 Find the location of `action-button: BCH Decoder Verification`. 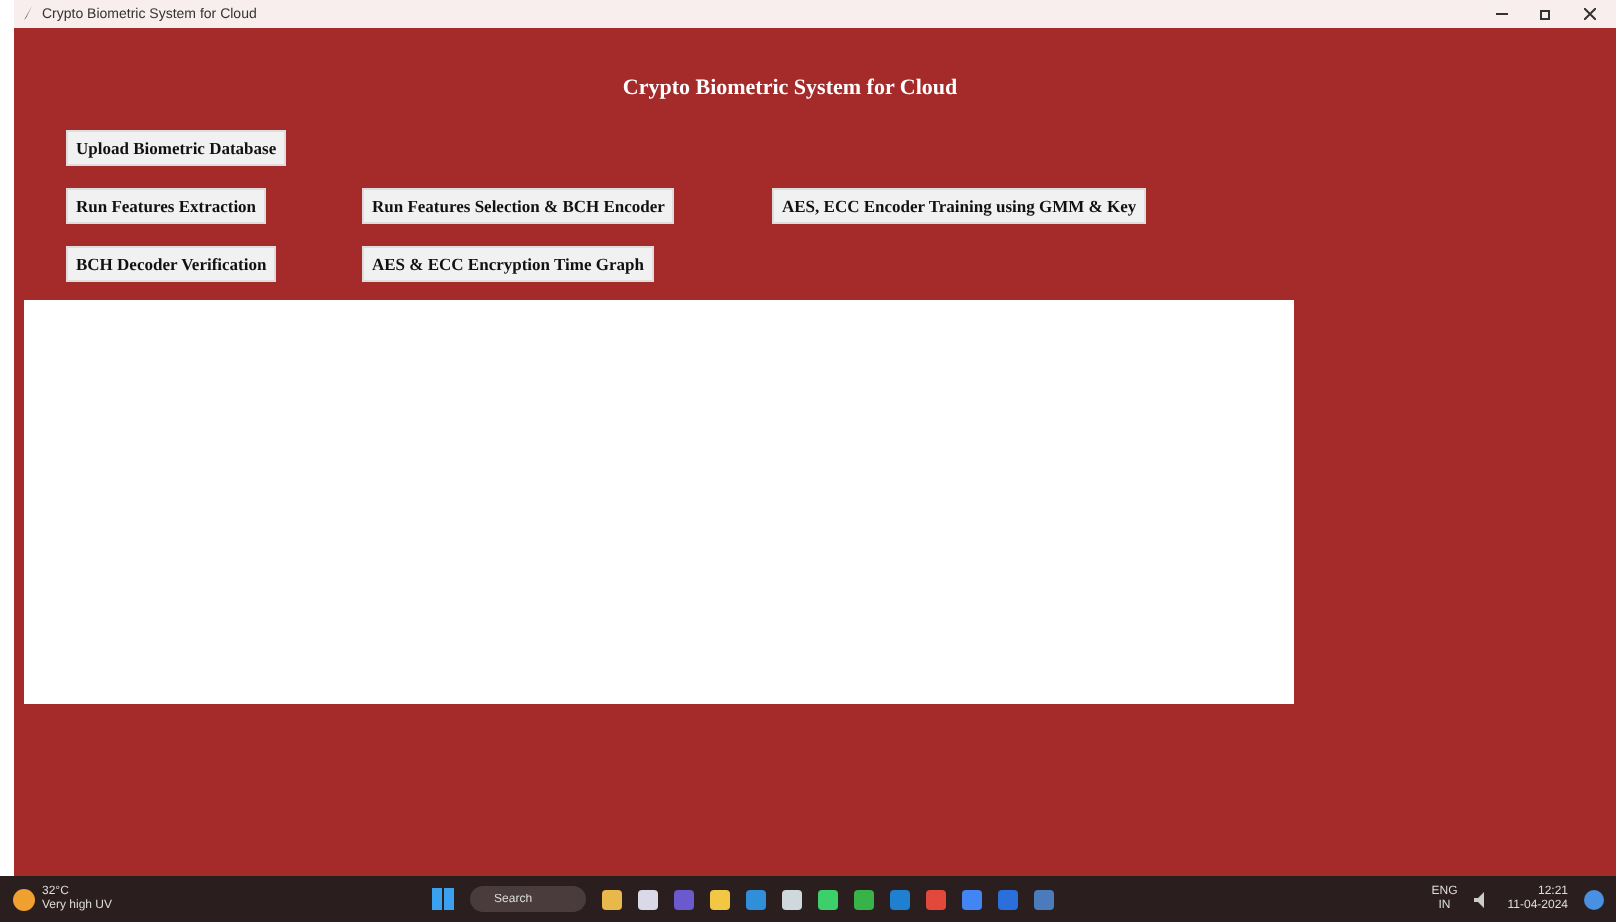

action-button: BCH Decoder Verification is located at coordinates (171, 264).